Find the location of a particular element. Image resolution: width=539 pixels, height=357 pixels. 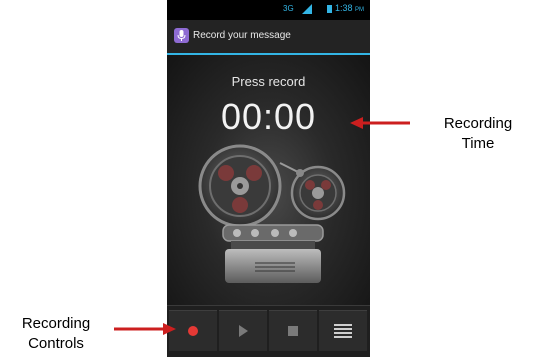

record-icon is located at coordinates (193, 331).